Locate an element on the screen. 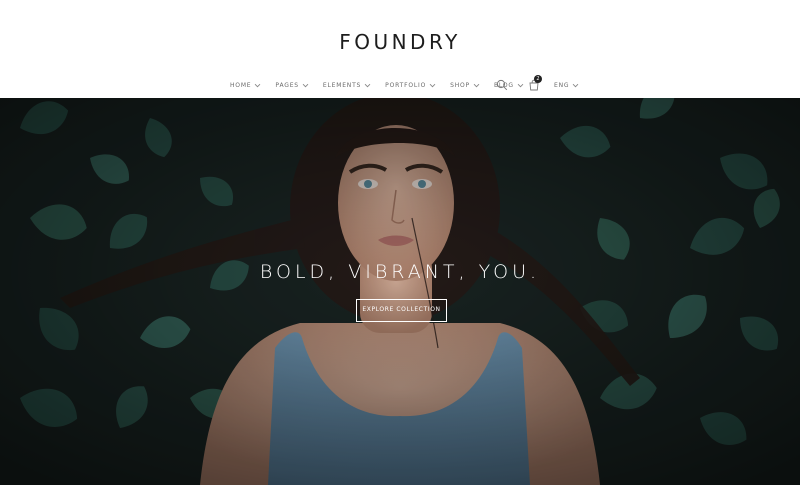 This screenshot has height=485, width=800. language-selector: ENG is located at coordinates (566, 85).